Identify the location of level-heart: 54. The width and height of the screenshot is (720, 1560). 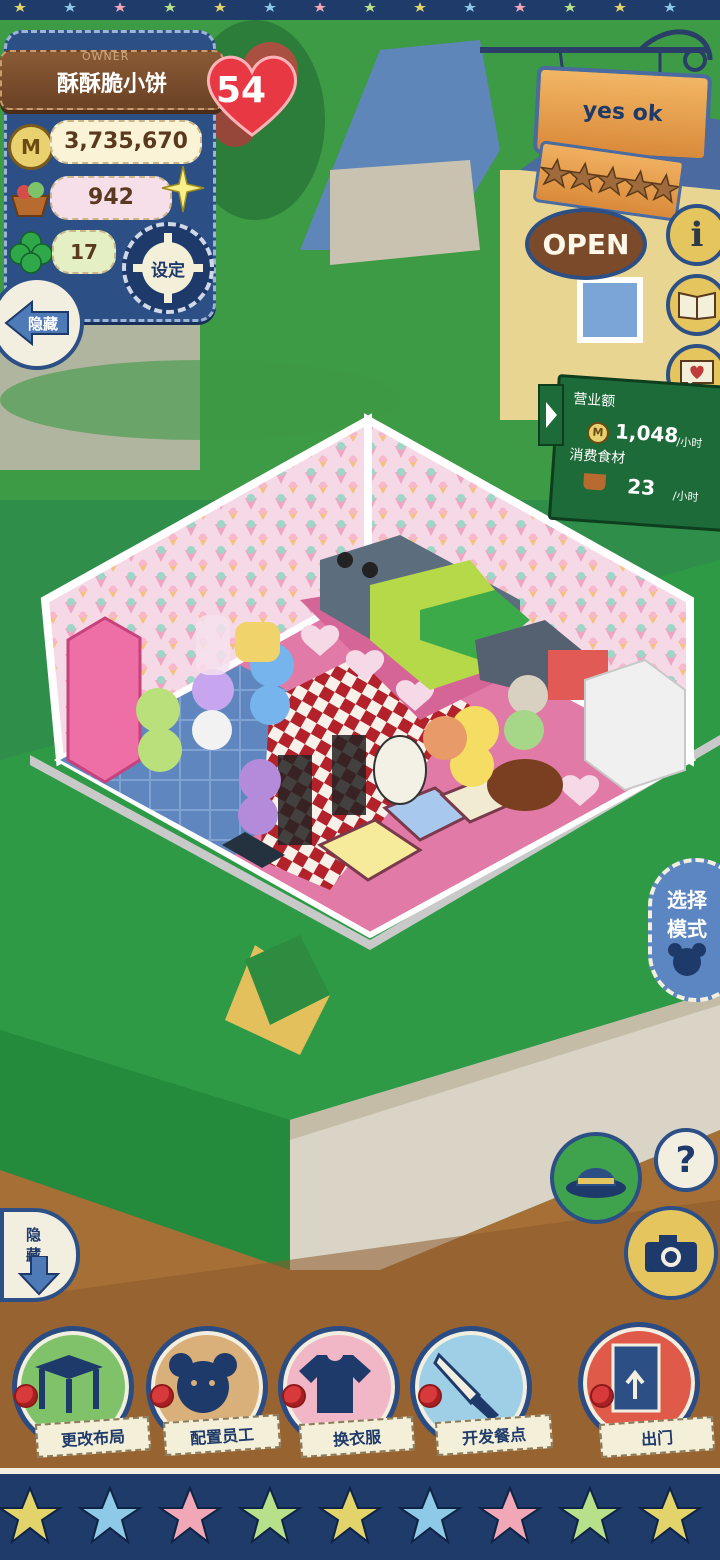
(252, 95).